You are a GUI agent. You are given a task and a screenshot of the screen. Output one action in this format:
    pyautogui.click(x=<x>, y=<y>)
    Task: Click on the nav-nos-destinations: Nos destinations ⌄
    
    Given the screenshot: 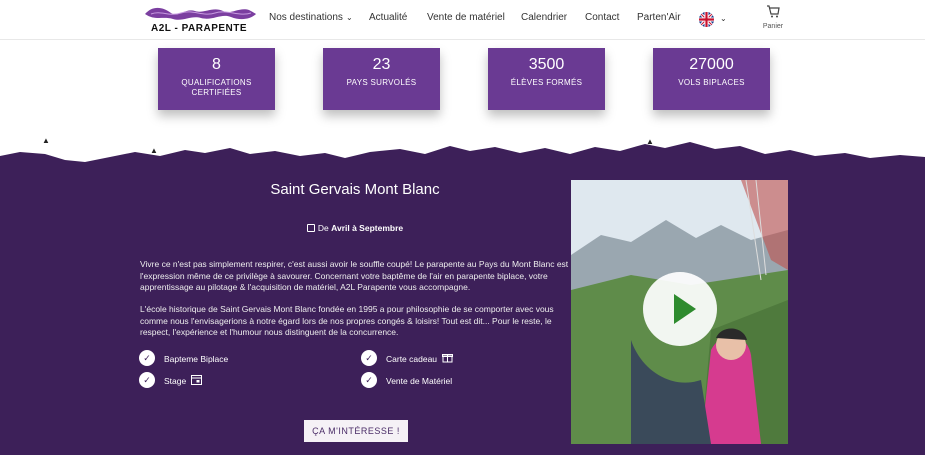 What is the action you would take?
    pyautogui.click(x=311, y=17)
    